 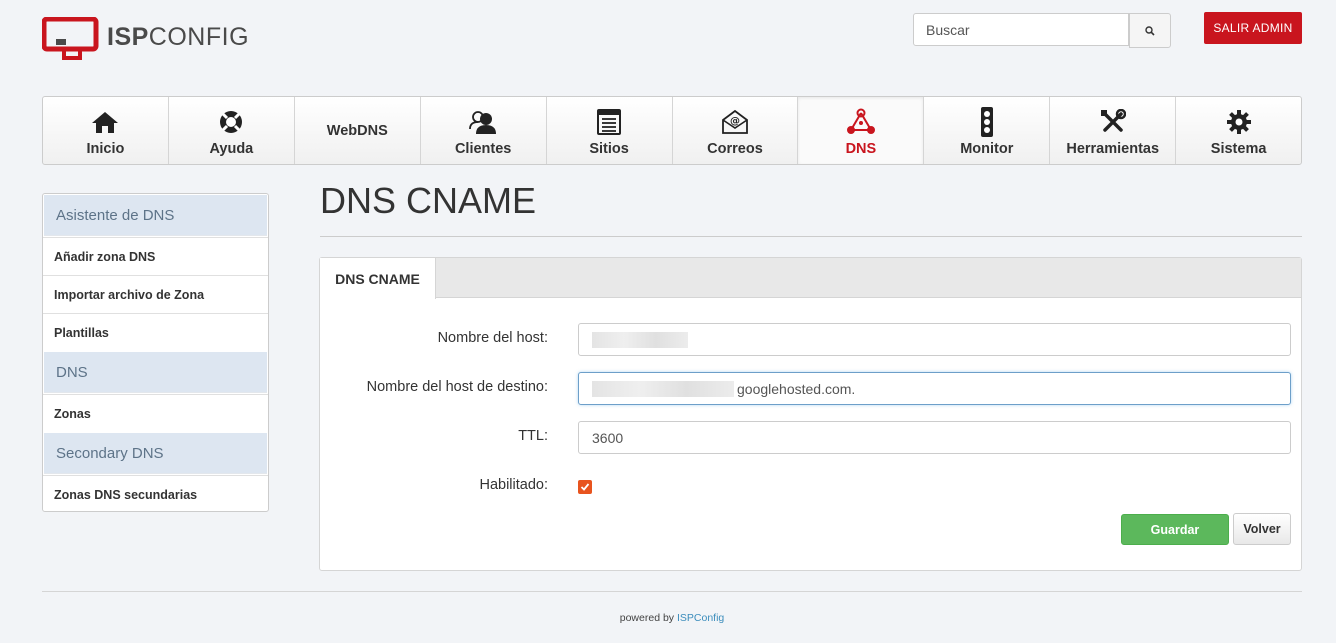 What do you see at coordinates (1021, 29) in the screenshot?
I see `search-input` at bounding box center [1021, 29].